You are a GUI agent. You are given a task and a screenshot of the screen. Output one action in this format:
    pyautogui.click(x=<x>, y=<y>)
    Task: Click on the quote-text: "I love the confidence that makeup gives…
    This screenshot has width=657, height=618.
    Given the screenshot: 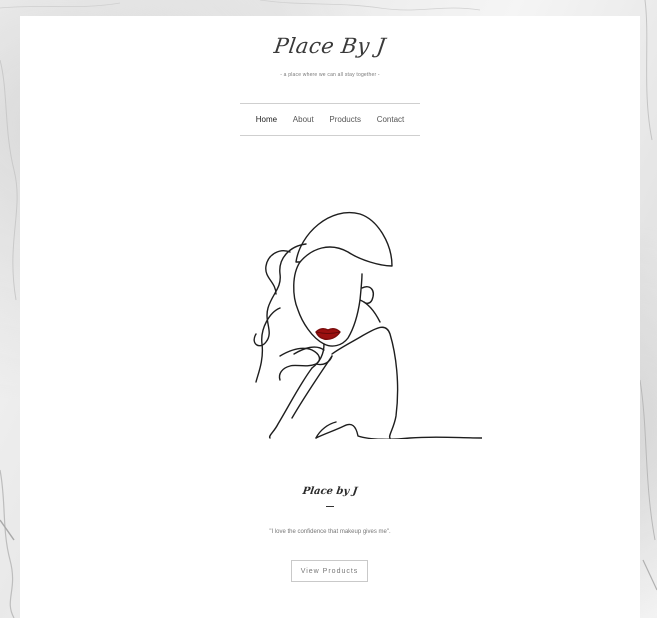 What is the action you would take?
    pyautogui.click(x=330, y=532)
    